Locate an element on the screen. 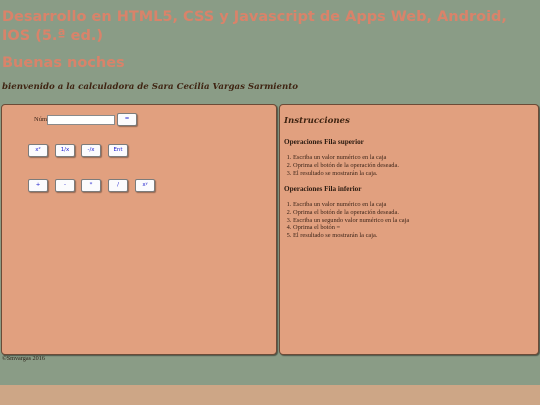  square-button: x² is located at coordinates (38, 150).